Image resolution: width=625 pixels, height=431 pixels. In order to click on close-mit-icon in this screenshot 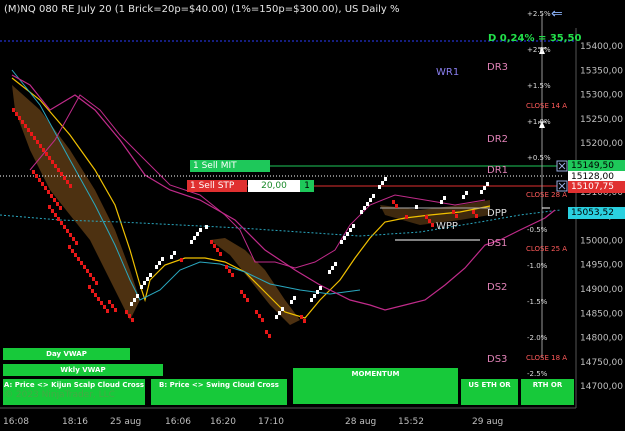, I will do `click(562, 166)`.